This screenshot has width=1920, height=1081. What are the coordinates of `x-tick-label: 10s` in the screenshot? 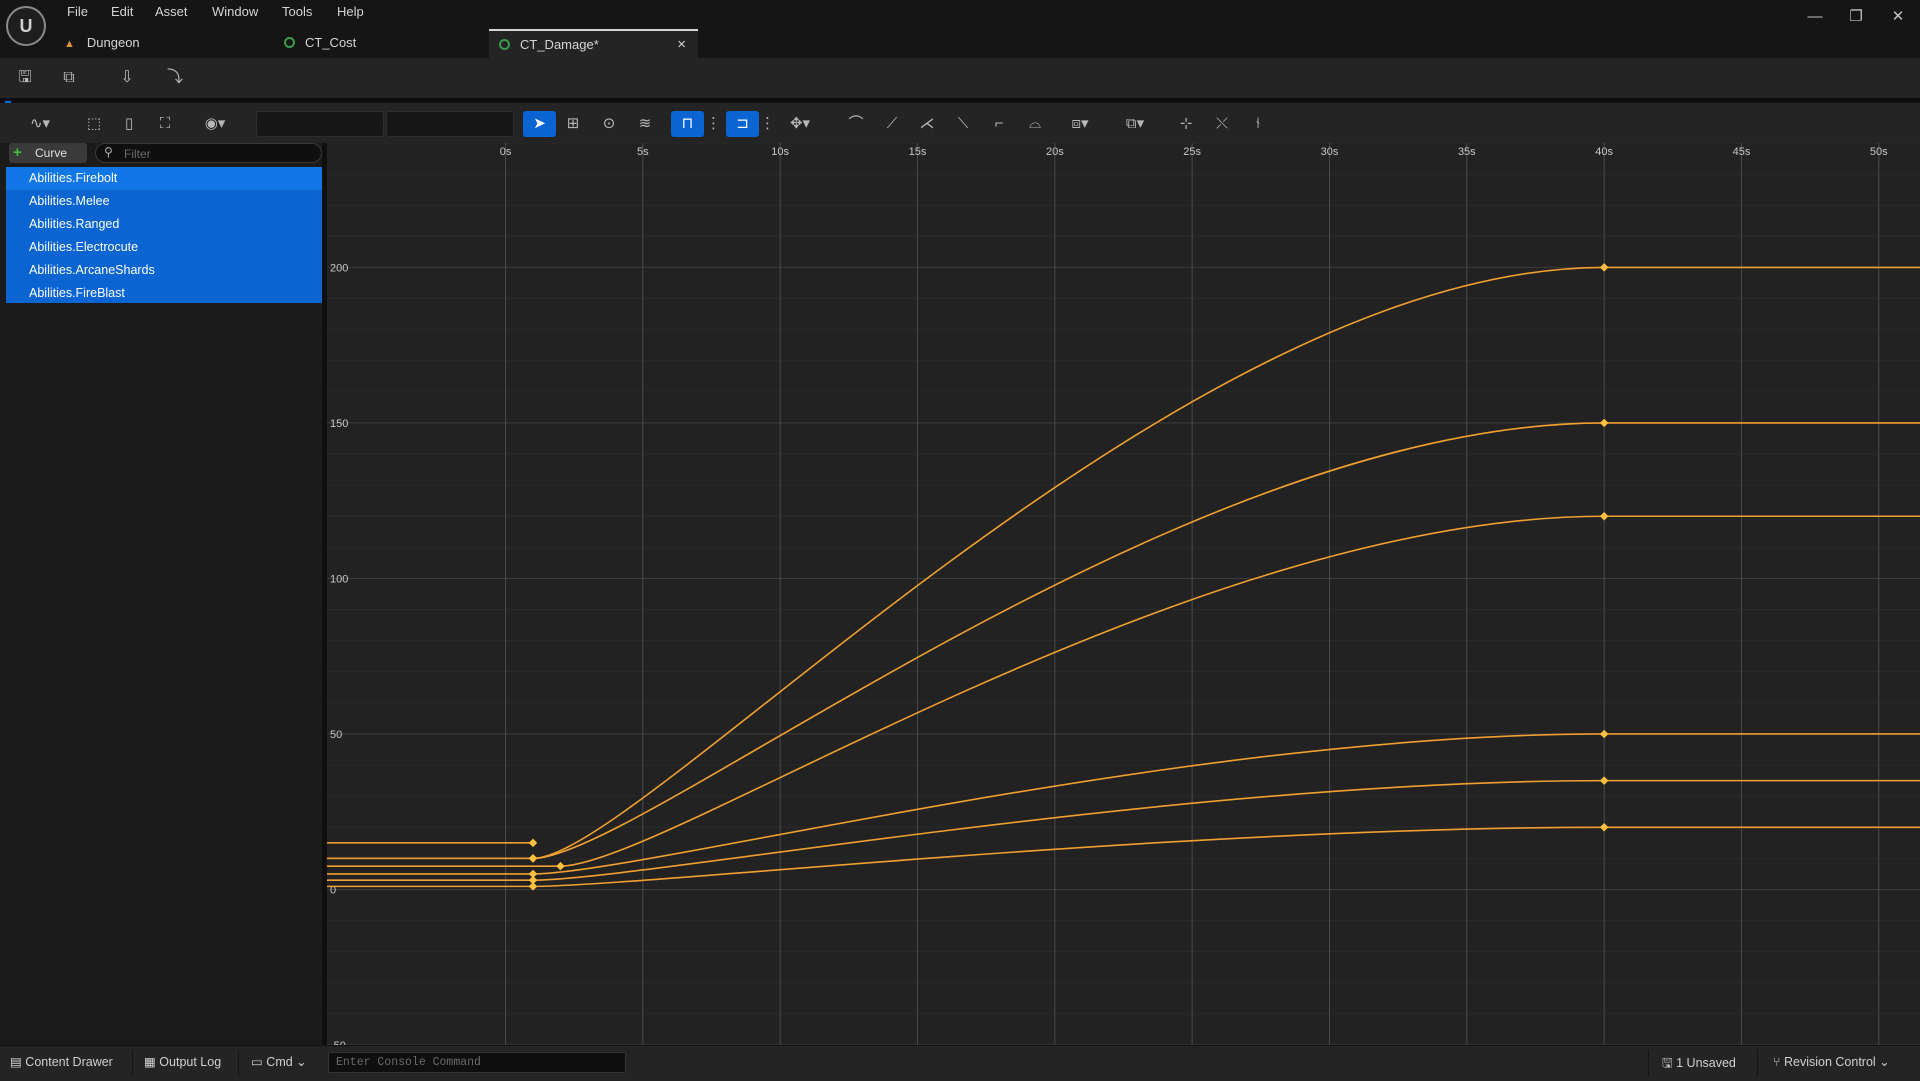 It's located at (780, 152).